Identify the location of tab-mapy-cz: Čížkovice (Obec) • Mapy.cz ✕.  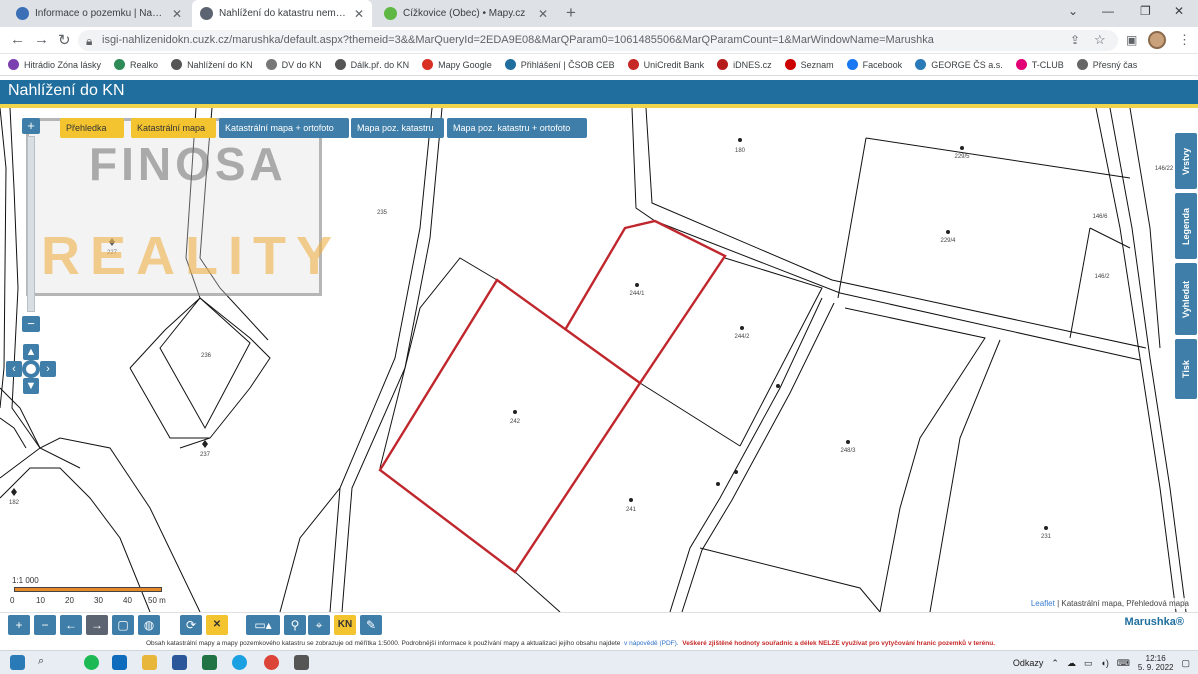
(466, 13).